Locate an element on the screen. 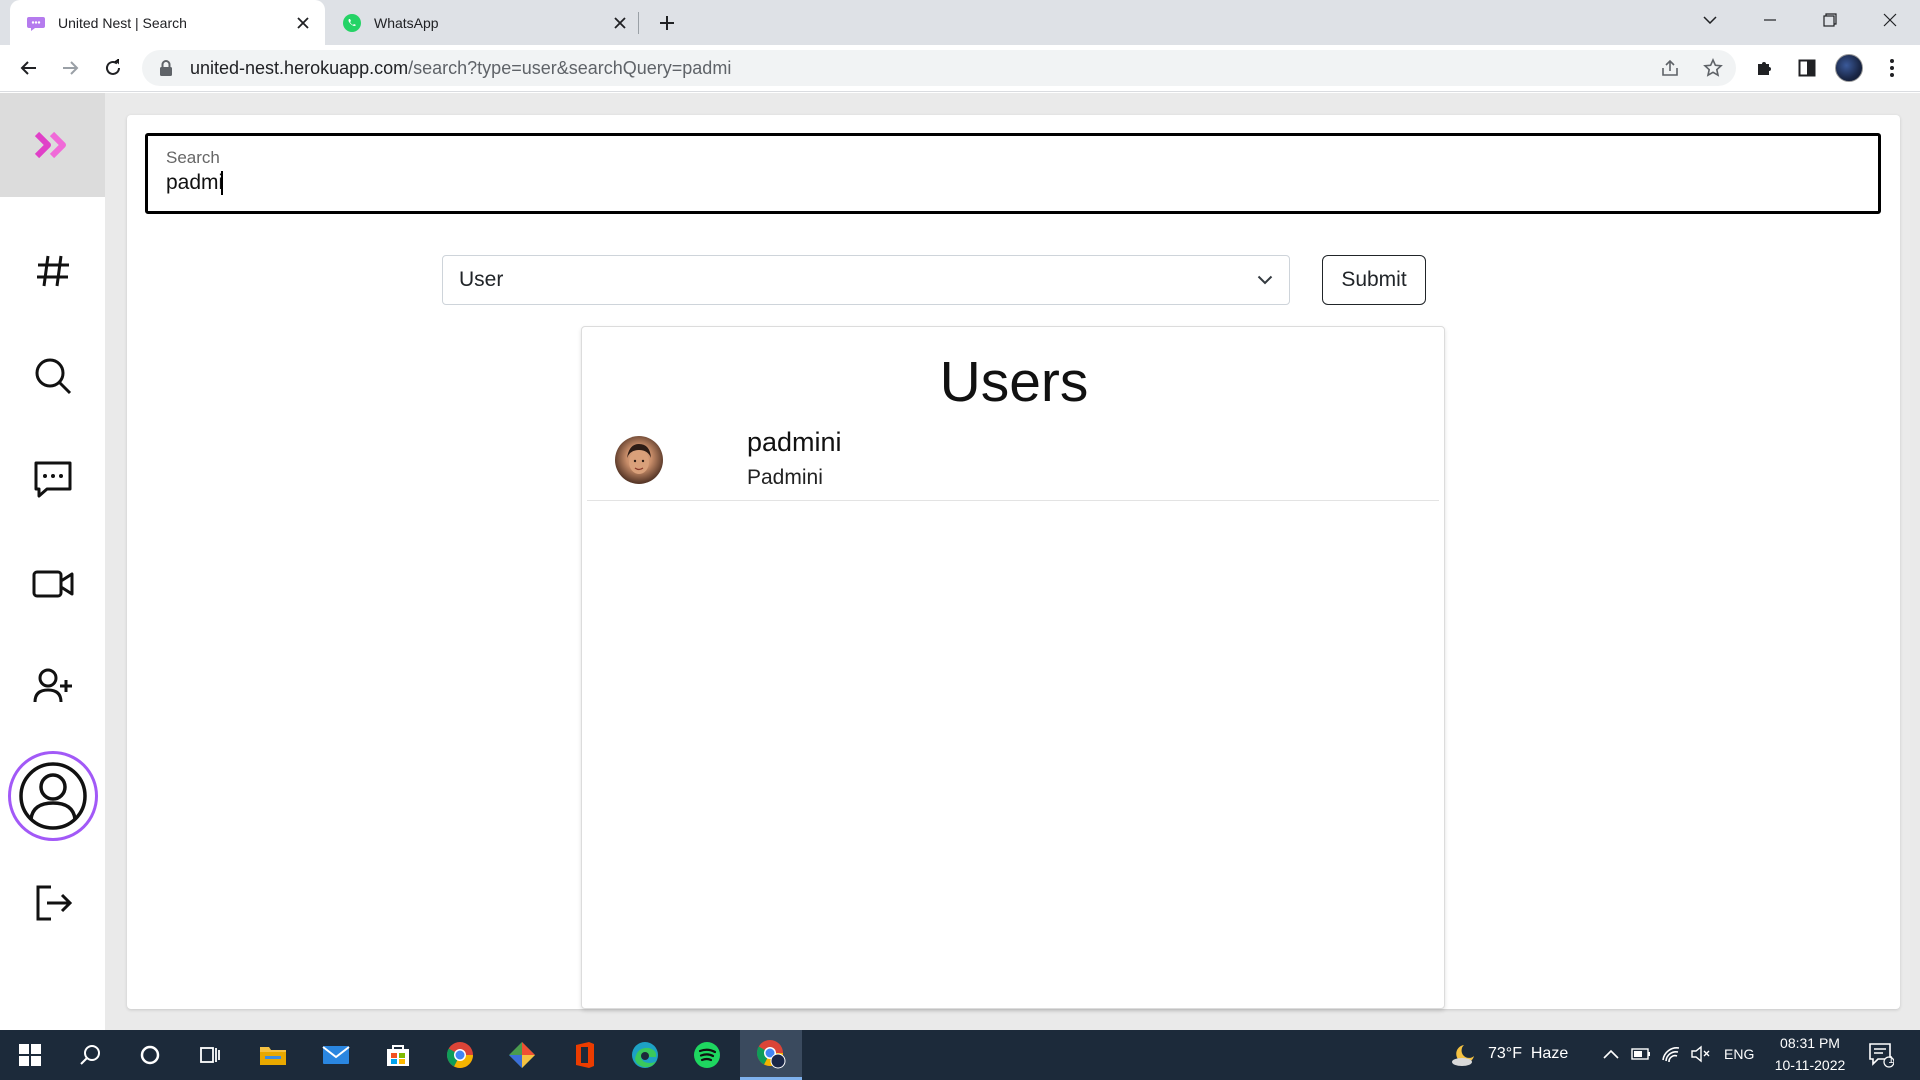 This screenshot has height=1080, width=1920. task-view-button is located at coordinates (210, 1055).